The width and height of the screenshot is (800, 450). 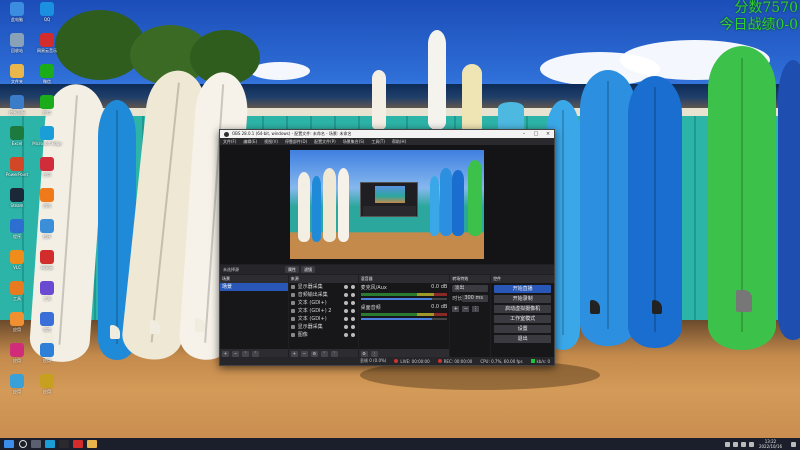 I want to click on properties-button: 属性, so click(x=292, y=269).